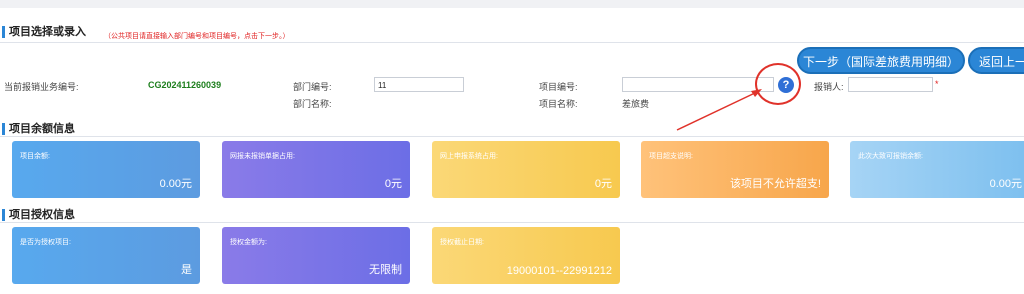 The width and height of the screenshot is (1024, 294). What do you see at coordinates (316, 169) in the screenshot?
I see `occupied-card: 网报未报销单据占用: 0元` at bounding box center [316, 169].